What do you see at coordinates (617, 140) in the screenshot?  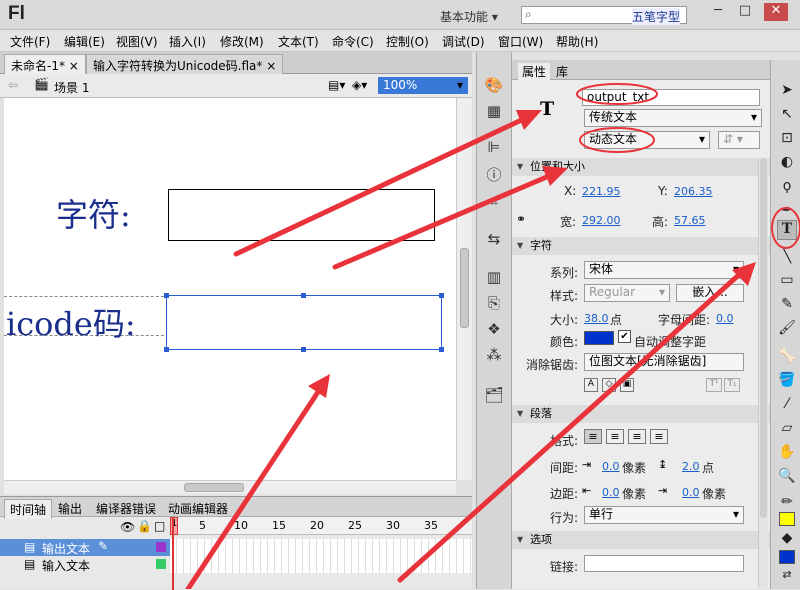 I see `highlight-text-type` at bounding box center [617, 140].